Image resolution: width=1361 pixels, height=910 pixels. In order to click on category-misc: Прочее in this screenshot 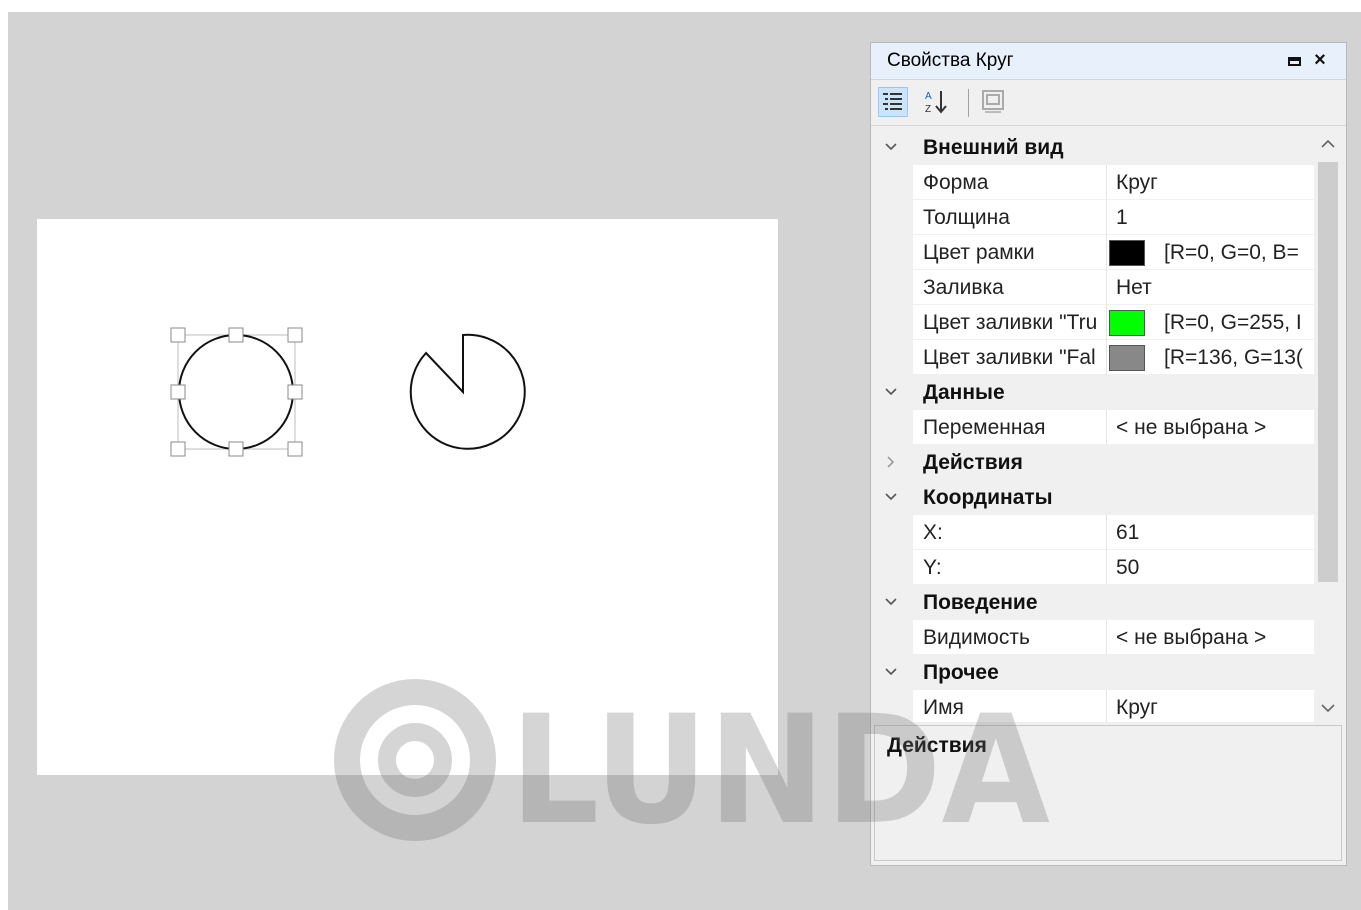, I will do `click(1094, 672)`.